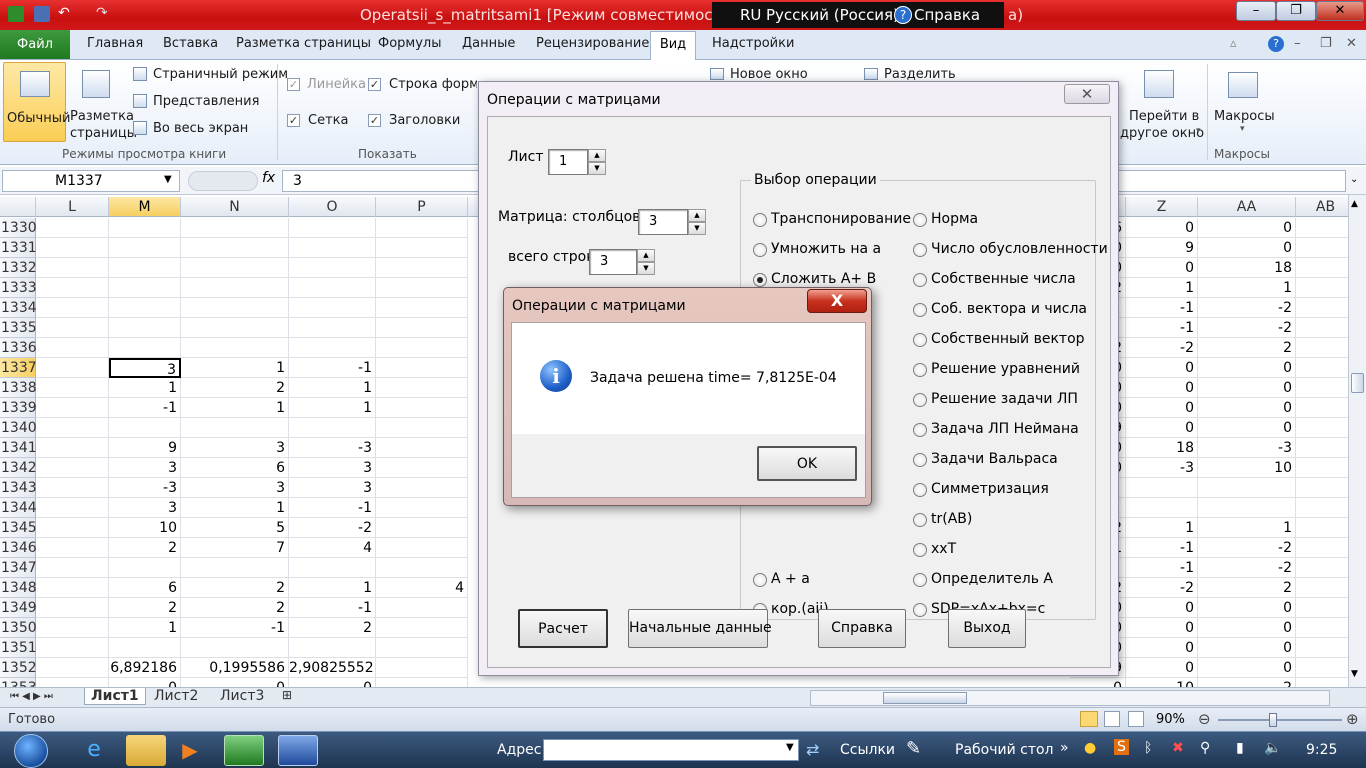  What do you see at coordinates (287, 695) in the screenshot?
I see `insert-sheet-icon: ⊞` at bounding box center [287, 695].